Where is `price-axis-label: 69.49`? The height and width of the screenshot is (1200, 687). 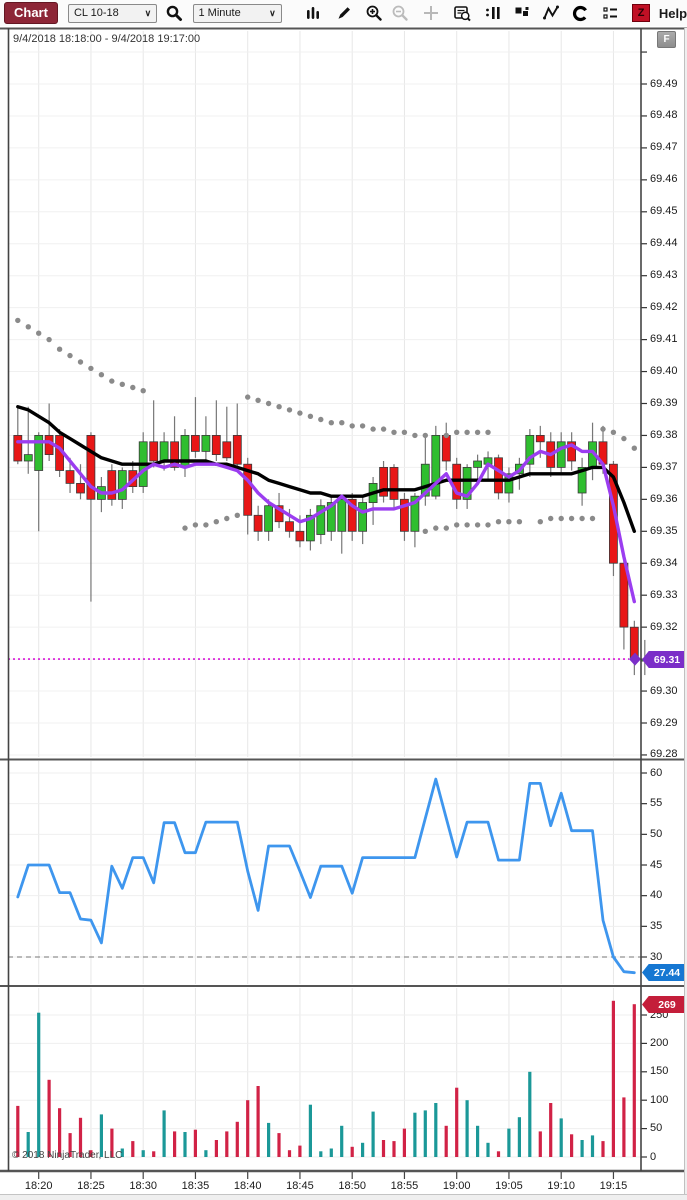
price-axis-label: 69.49 is located at coordinates (664, 83).